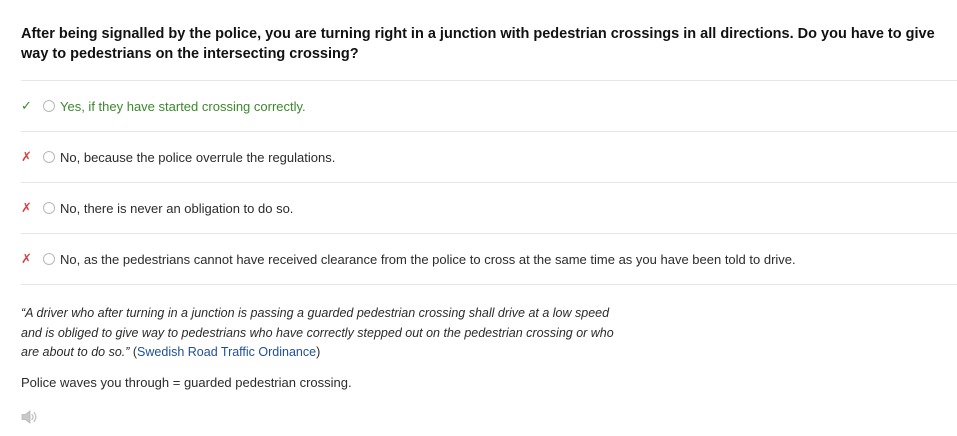  Describe the element at coordinates (226, 352) in the screenshot. I see `source-link: Swedish Road Traffic Ordinance` at that location.